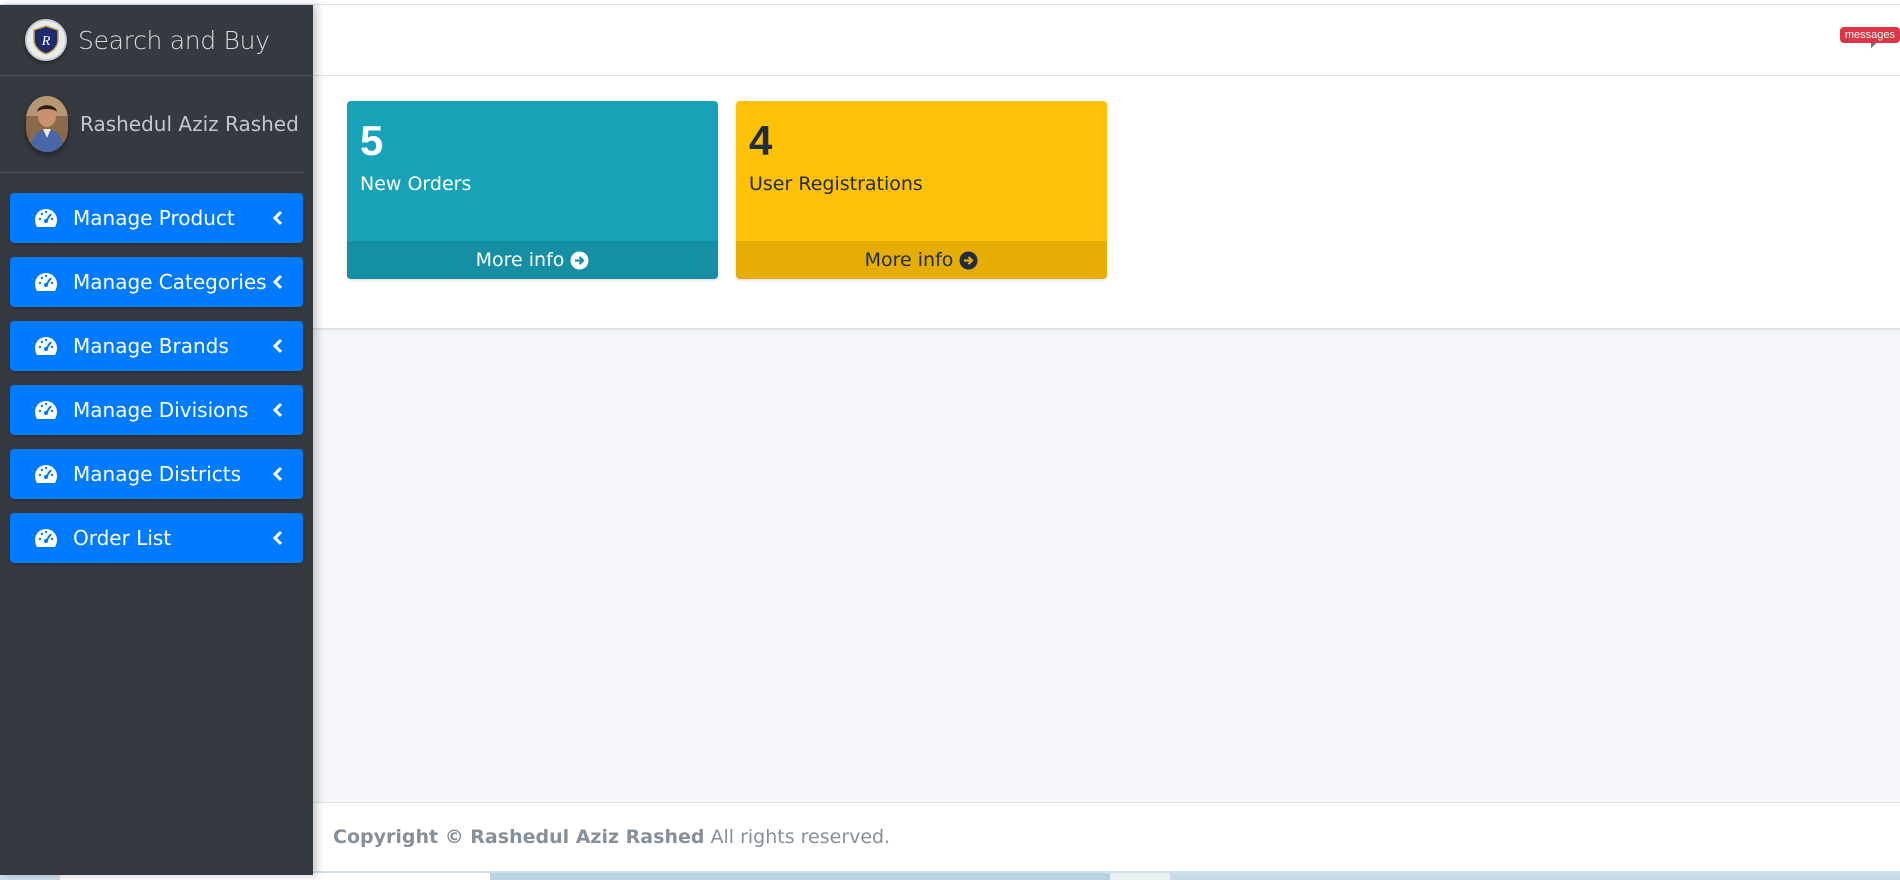 This screenshot has width=1900, height=880. I want to click on sidebar-item-manage-divisions: Manage Divisions, so click(156, 410).